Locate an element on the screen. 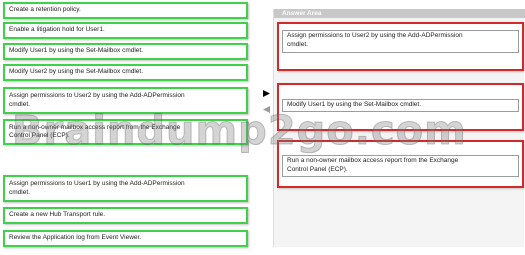  arrow-left-icon is located at coordinates (266, 109).